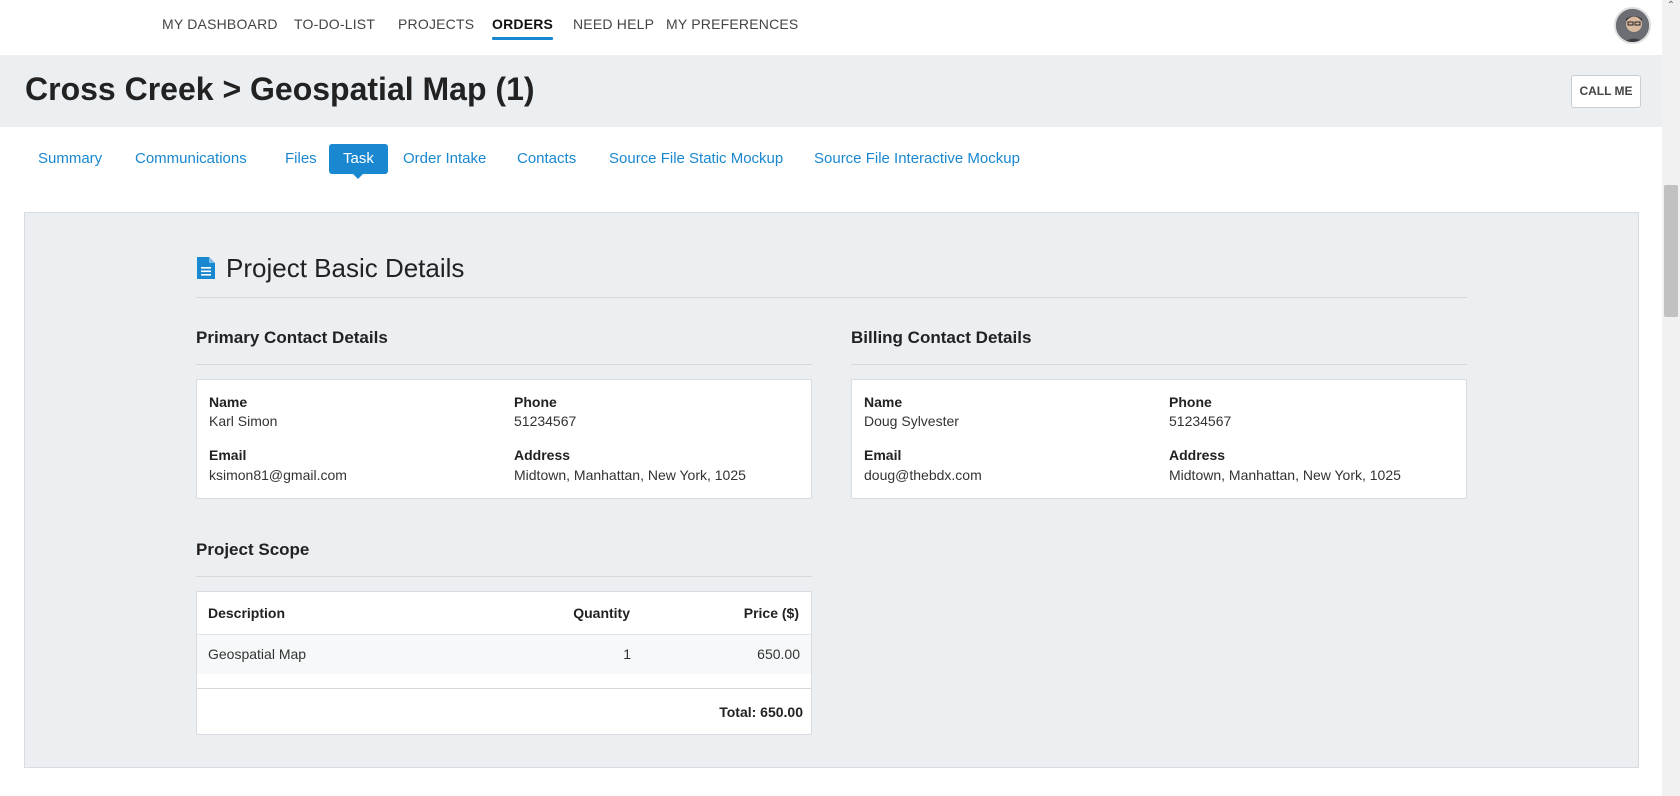 The width and height of the screenshot is (1680, 796). I want to click on page-header: Cross Creek > Geospatial Map (1), so click(831, 91).